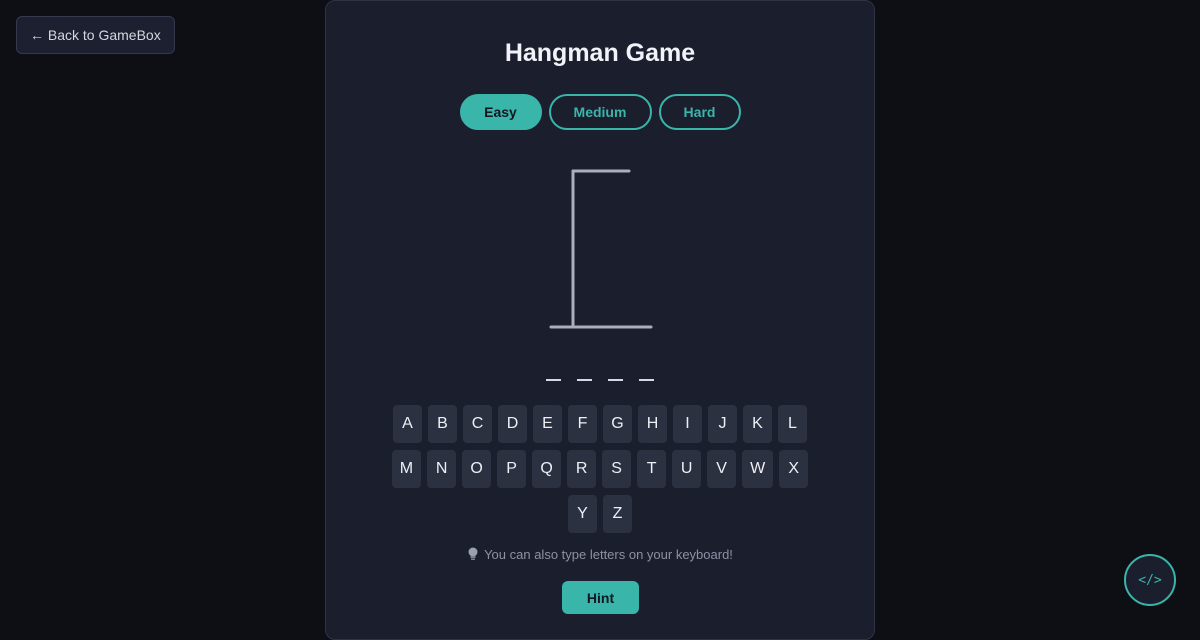  Describe the element at coordinates (547, 424) in the screenshot. I see `letter-key-e: E` at that location.